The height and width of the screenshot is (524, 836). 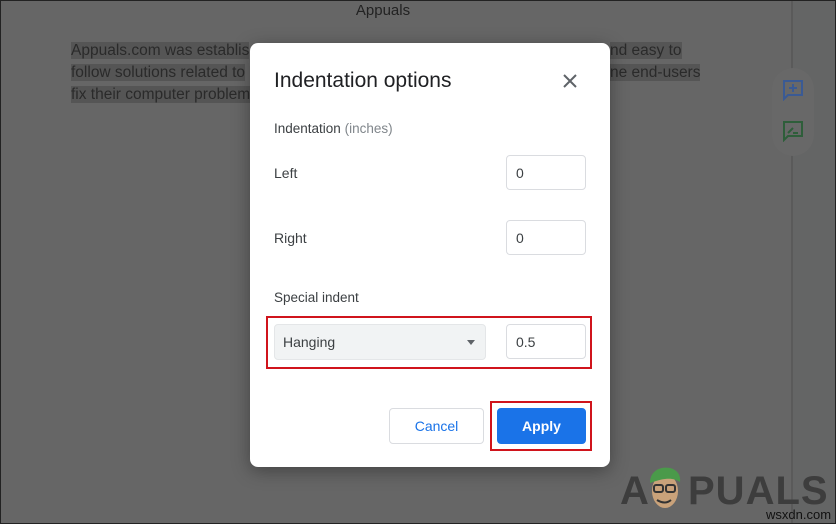 I want to click on left-label: Left, so click(x=286, y=173).